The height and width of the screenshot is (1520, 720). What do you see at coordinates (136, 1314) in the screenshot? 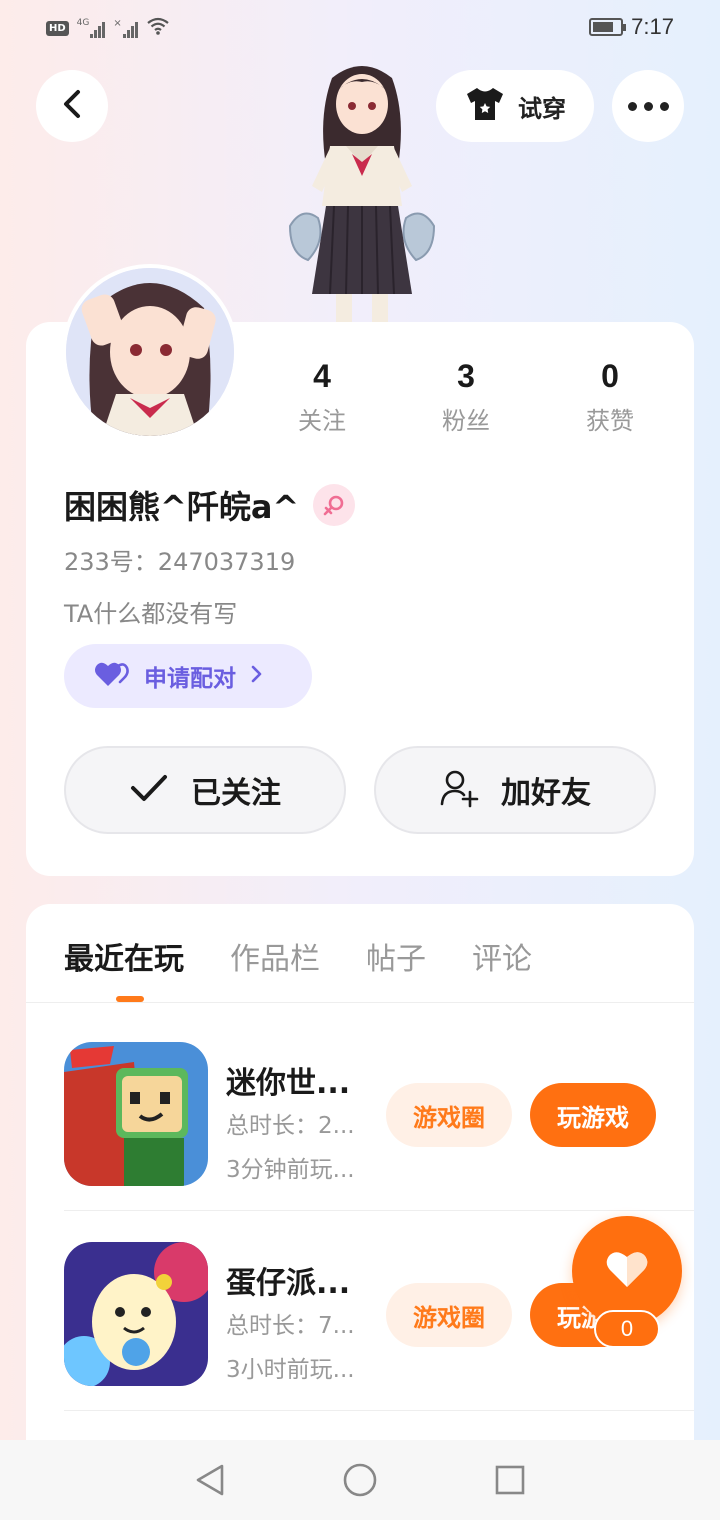
I see `eggy-party-game-icon` at bounding box center [136, 1314].